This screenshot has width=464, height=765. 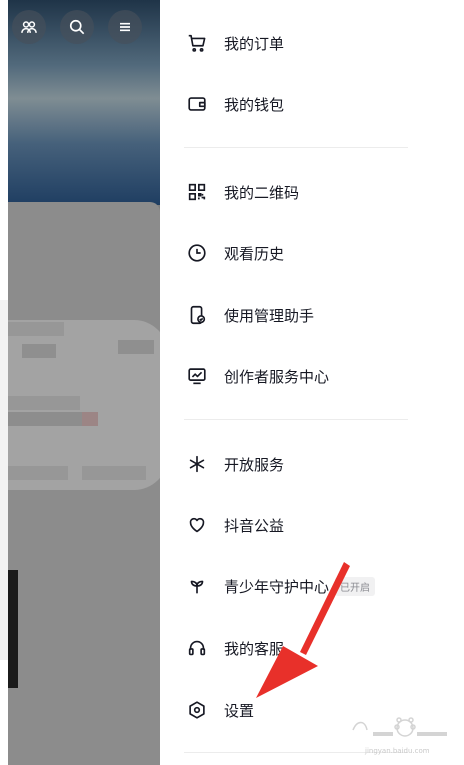 What do you see at coordinates (262, 192) in the screenshot?
I see `menu-item-label: 我的二维码` at bounding box center [262, 192].